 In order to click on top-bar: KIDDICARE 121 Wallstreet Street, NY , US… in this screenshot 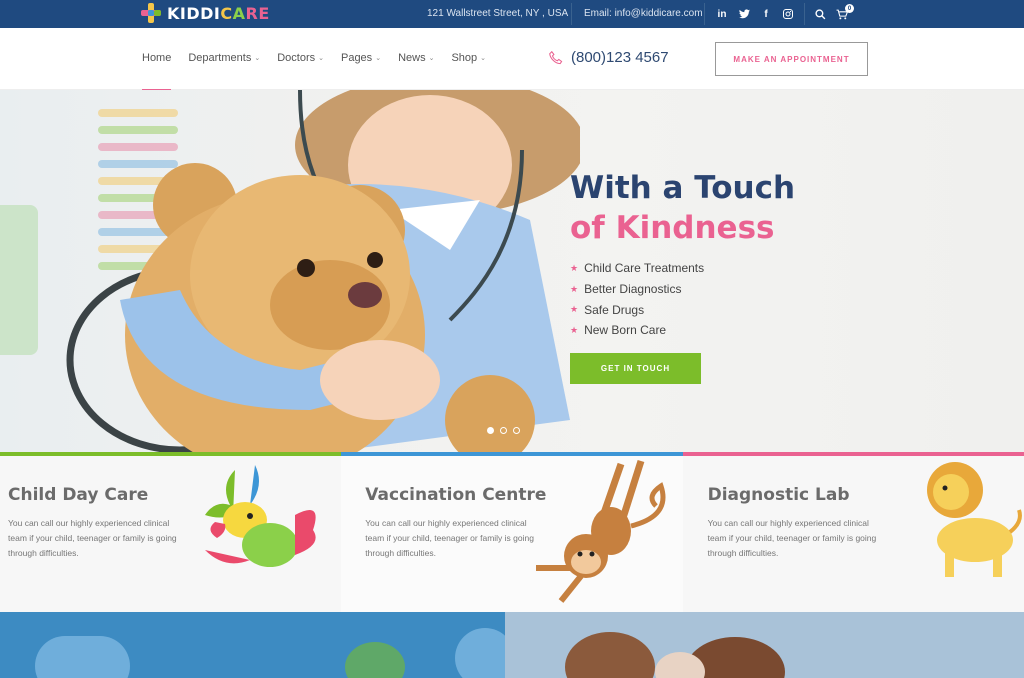, I will do `click(512, 14)`.